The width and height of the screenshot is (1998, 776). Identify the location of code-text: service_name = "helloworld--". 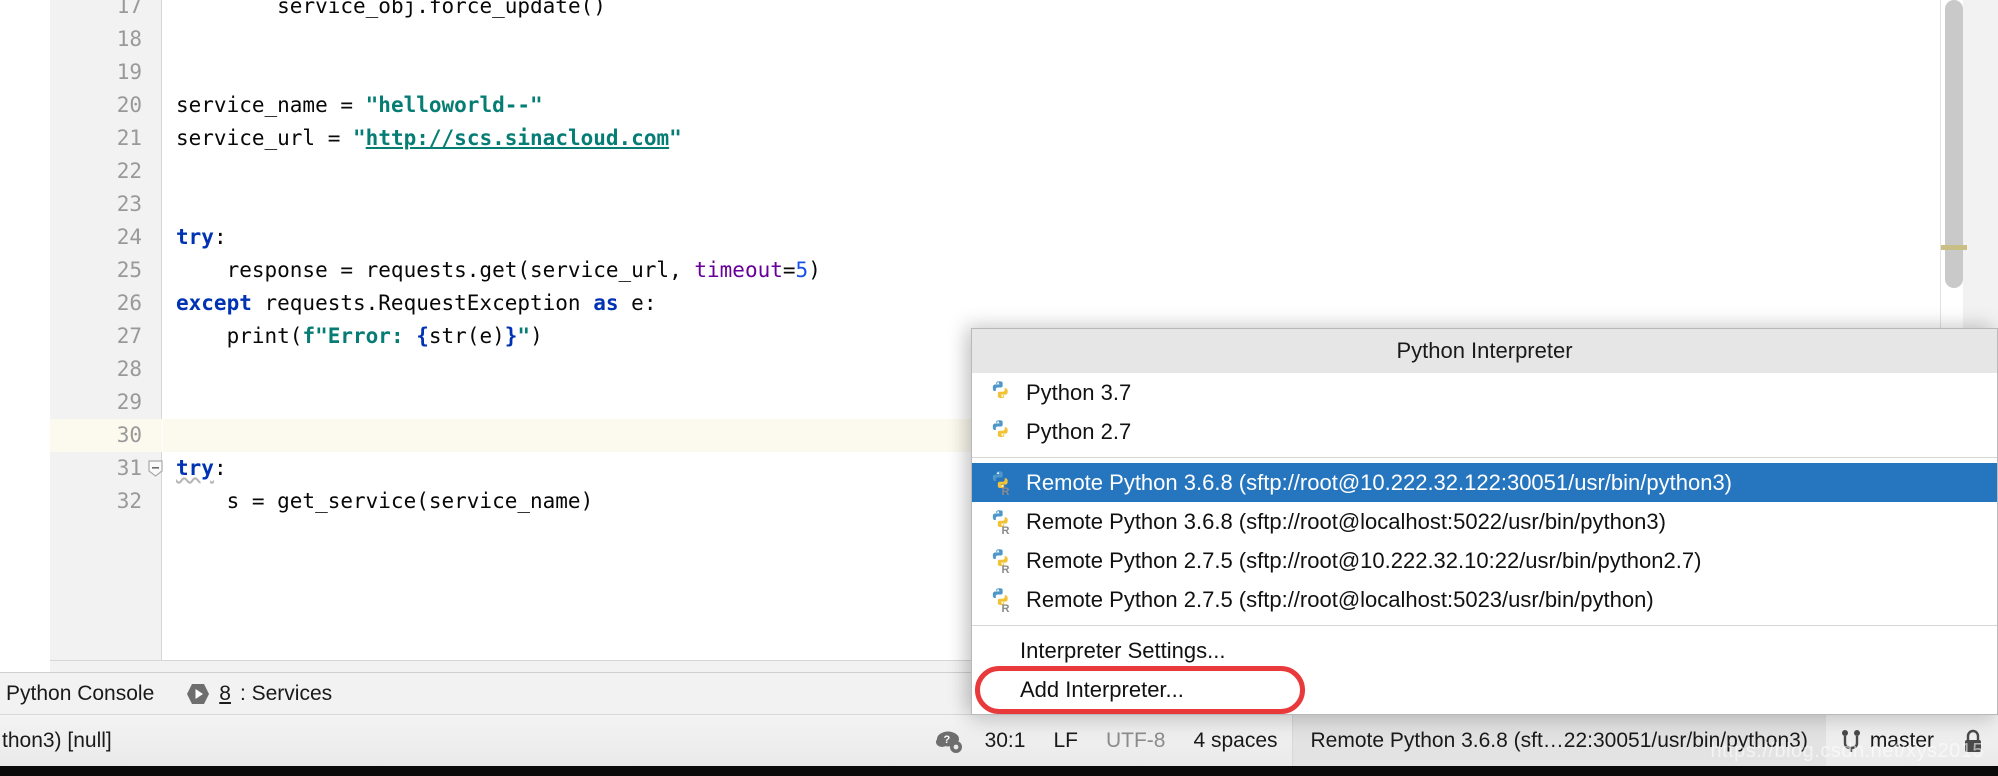
(359, 105).